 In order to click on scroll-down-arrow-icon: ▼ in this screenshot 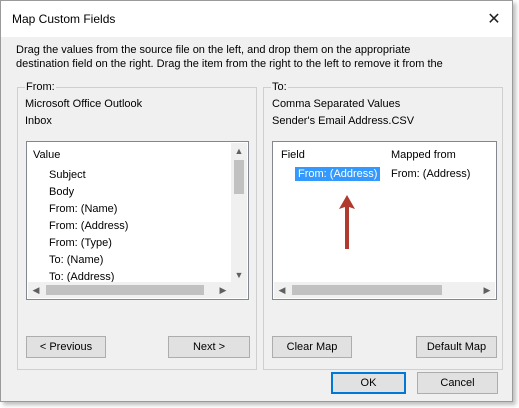, I will do `click(239, 275)`.